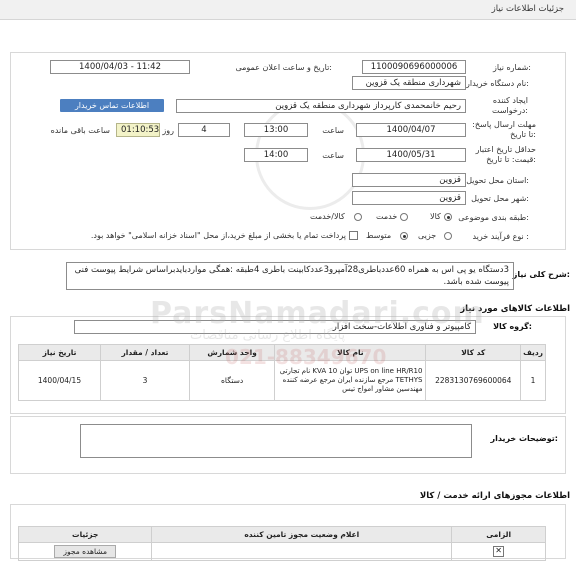 The width and height of the screenshot is (576, 561). Describe the element at coordinates (533, 352) in the screenshot. I see `col-row: ردیف` at that location.